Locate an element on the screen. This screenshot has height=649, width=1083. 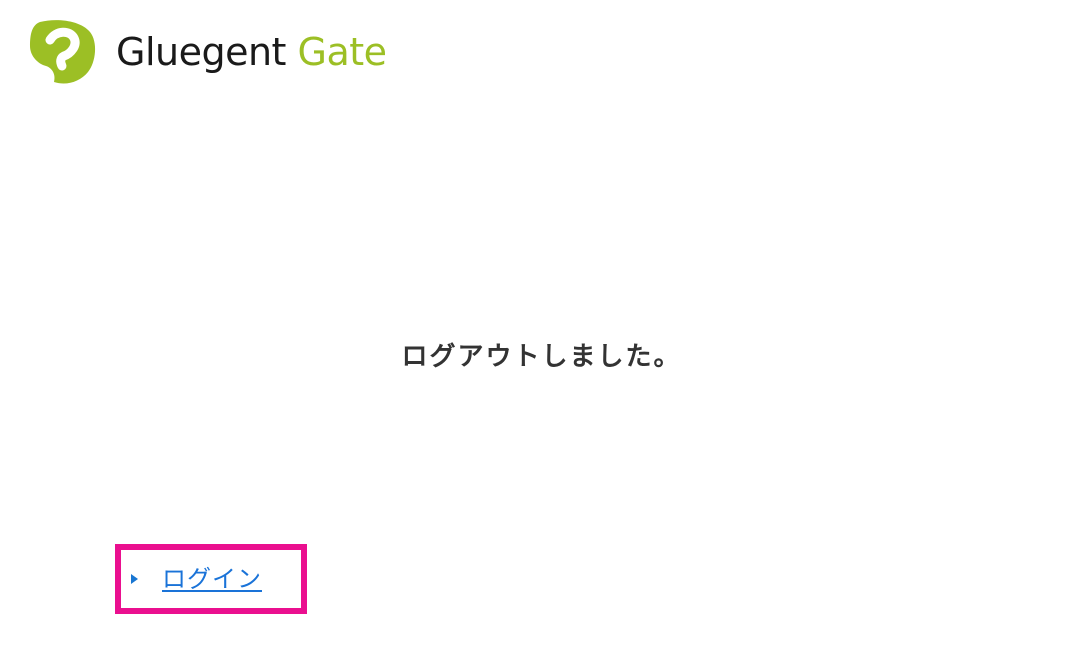
logout-message: ログアウトしました。 is located at coordinates (541, 357).